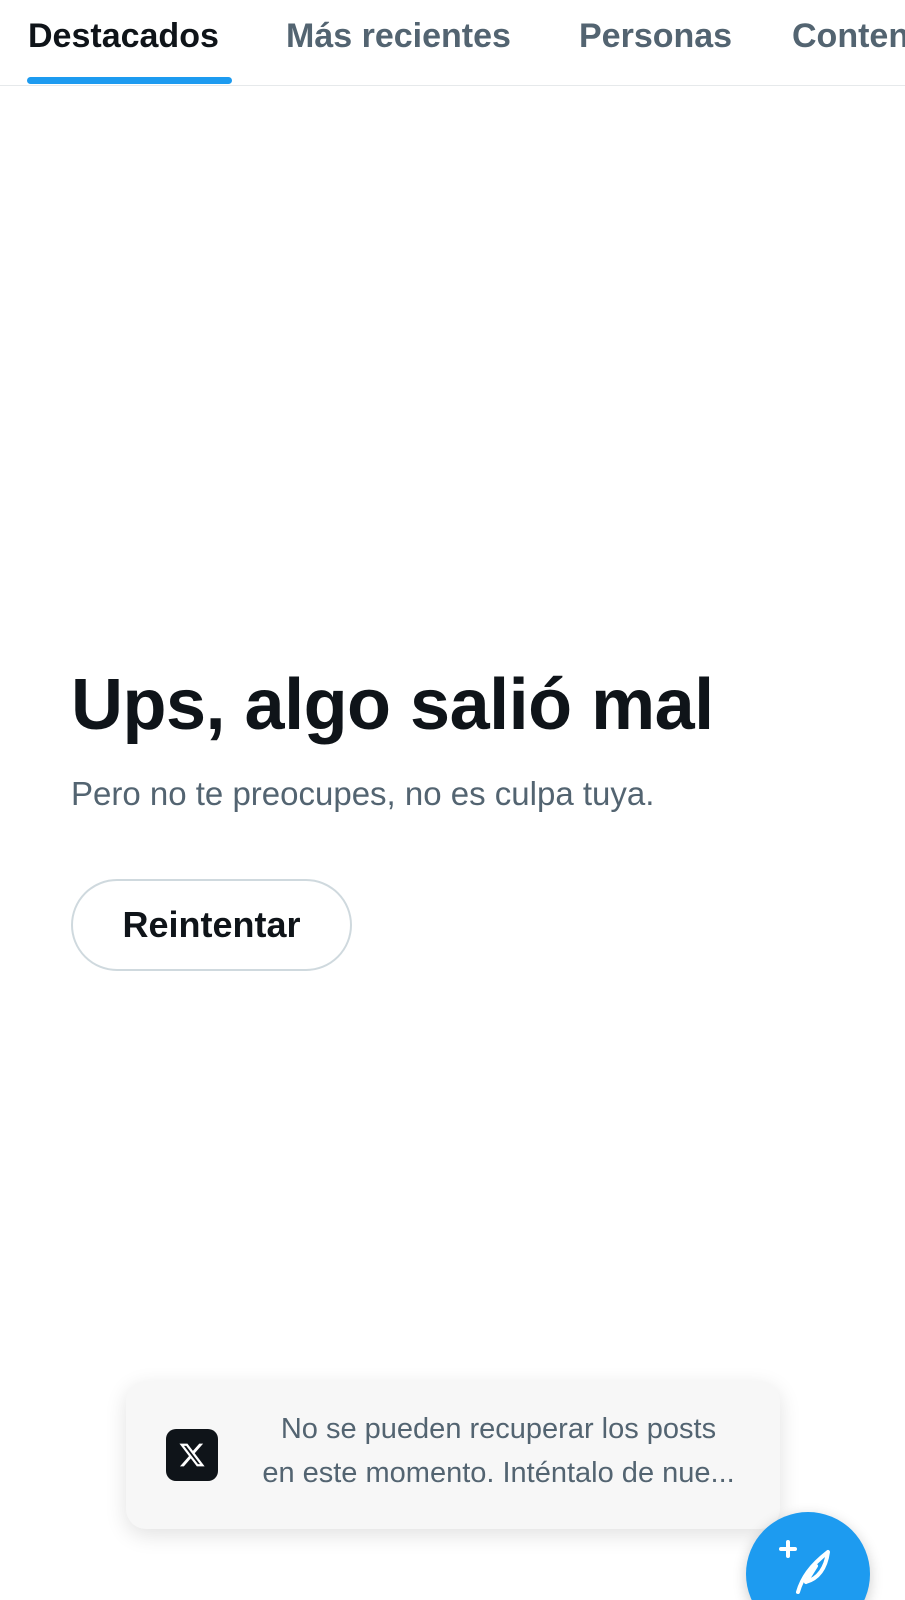 Image resolution: width=905 pixels, height=1600 pixels. I want to click on tab-personas: Personas, so click(655, 42).